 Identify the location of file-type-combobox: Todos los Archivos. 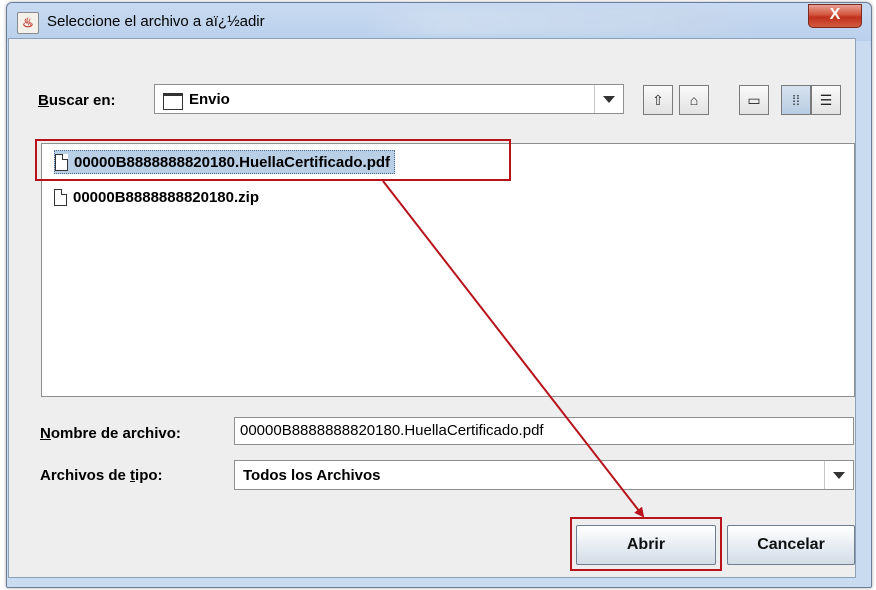
(544, 475).